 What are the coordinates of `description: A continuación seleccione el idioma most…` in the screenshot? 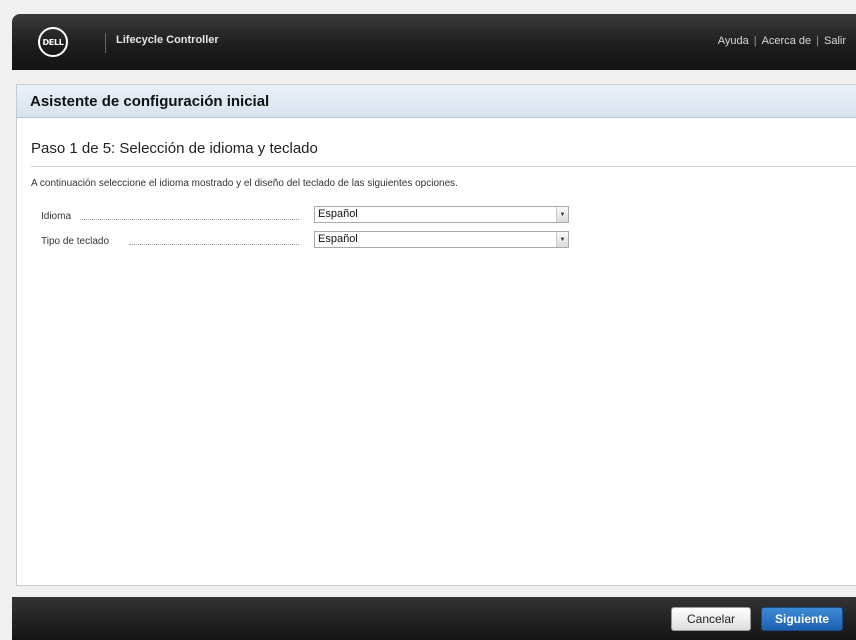 It's located at (244, 183).